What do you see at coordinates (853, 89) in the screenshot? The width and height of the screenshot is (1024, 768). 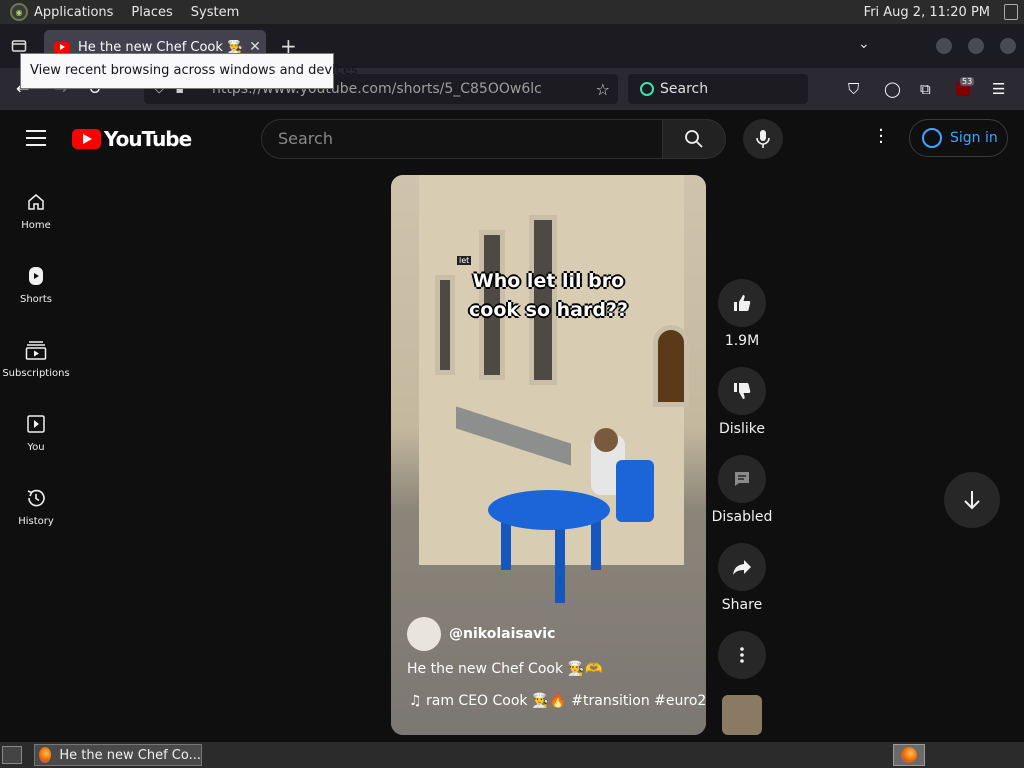 I see `pocket-icon: ⛉` at bounding box center [853, 89].